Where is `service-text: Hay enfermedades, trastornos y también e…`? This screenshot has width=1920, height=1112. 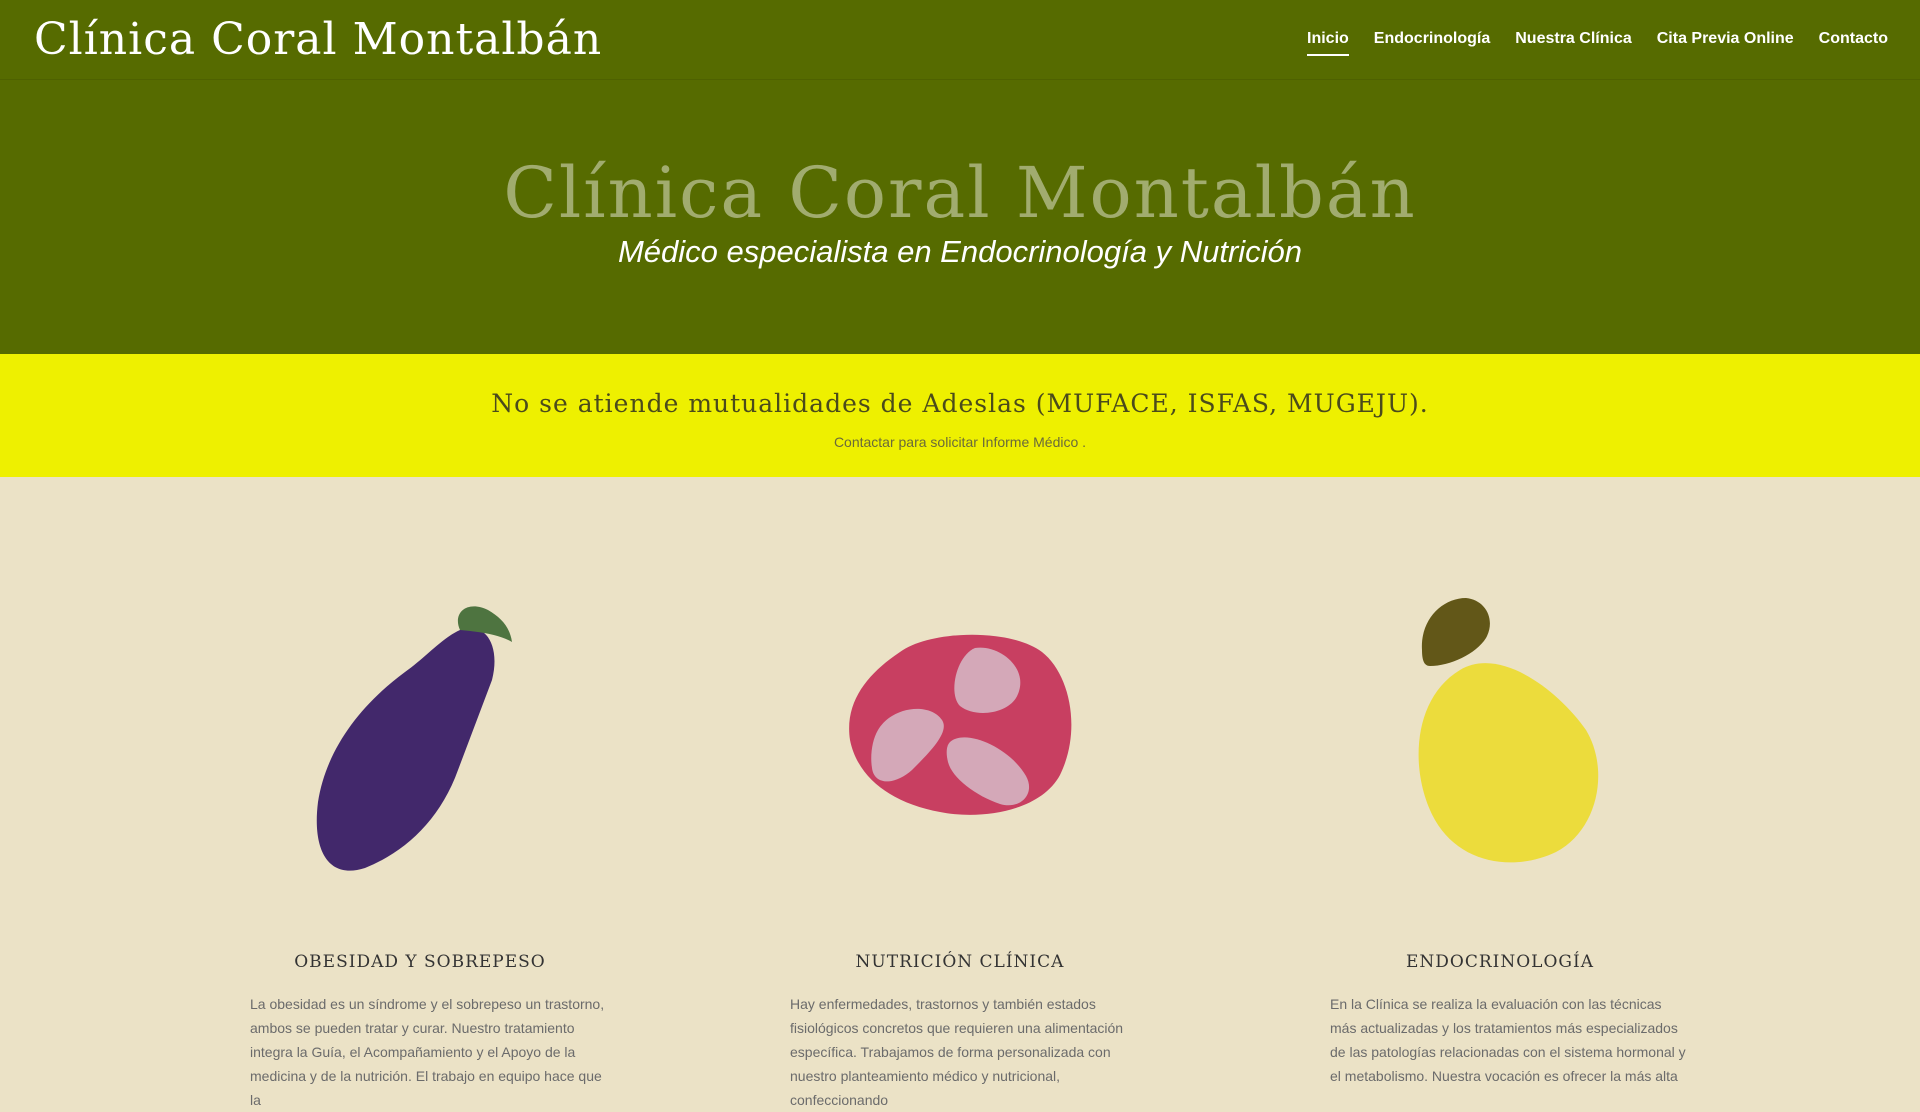 service-text: Hay enfermedades, trastornos y también e… is located at coordinates (957, 1052).